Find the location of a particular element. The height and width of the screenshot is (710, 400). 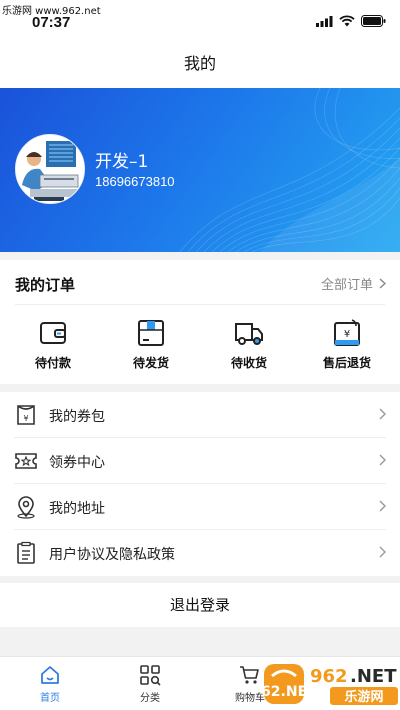

watermark-top-text: 乐游网 www.962.net is located at coordinates (51, 11).